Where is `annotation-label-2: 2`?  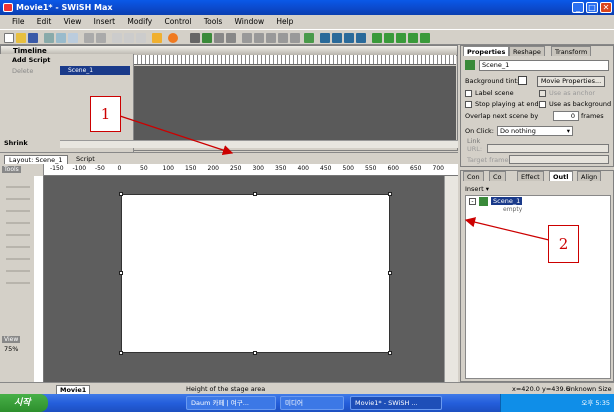
annotation-label-2: 2 is located at coordinates (563, 244).